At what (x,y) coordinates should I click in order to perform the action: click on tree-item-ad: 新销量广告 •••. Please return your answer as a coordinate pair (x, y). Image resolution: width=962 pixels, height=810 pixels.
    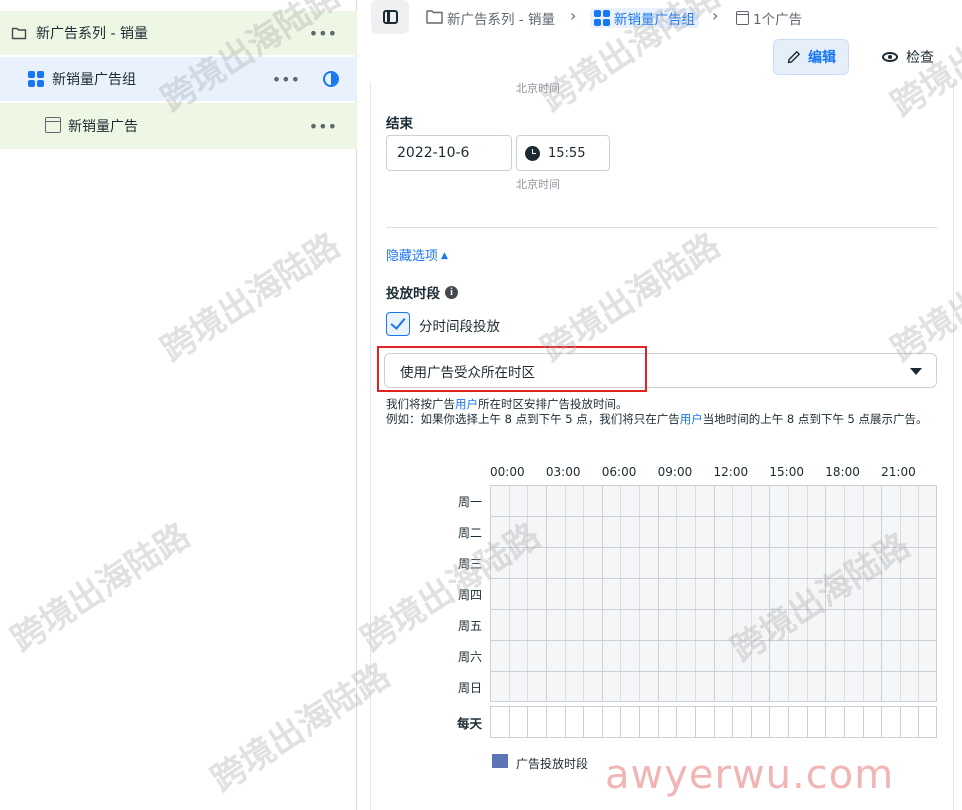
    Looking at the image, I should click on (178, 126).